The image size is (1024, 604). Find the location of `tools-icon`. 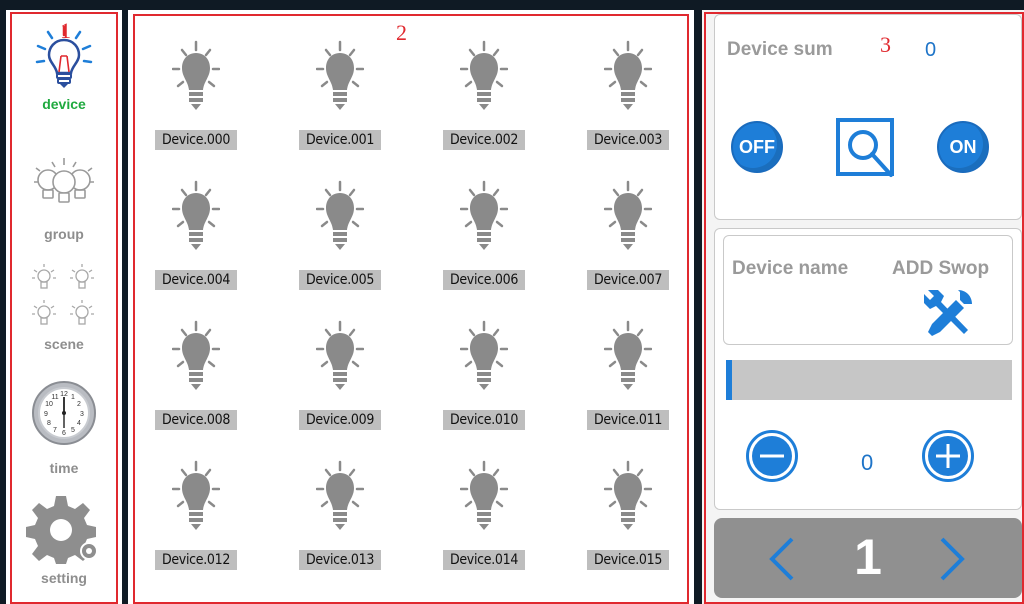

tools-icon is located at coordinates (948, 314).